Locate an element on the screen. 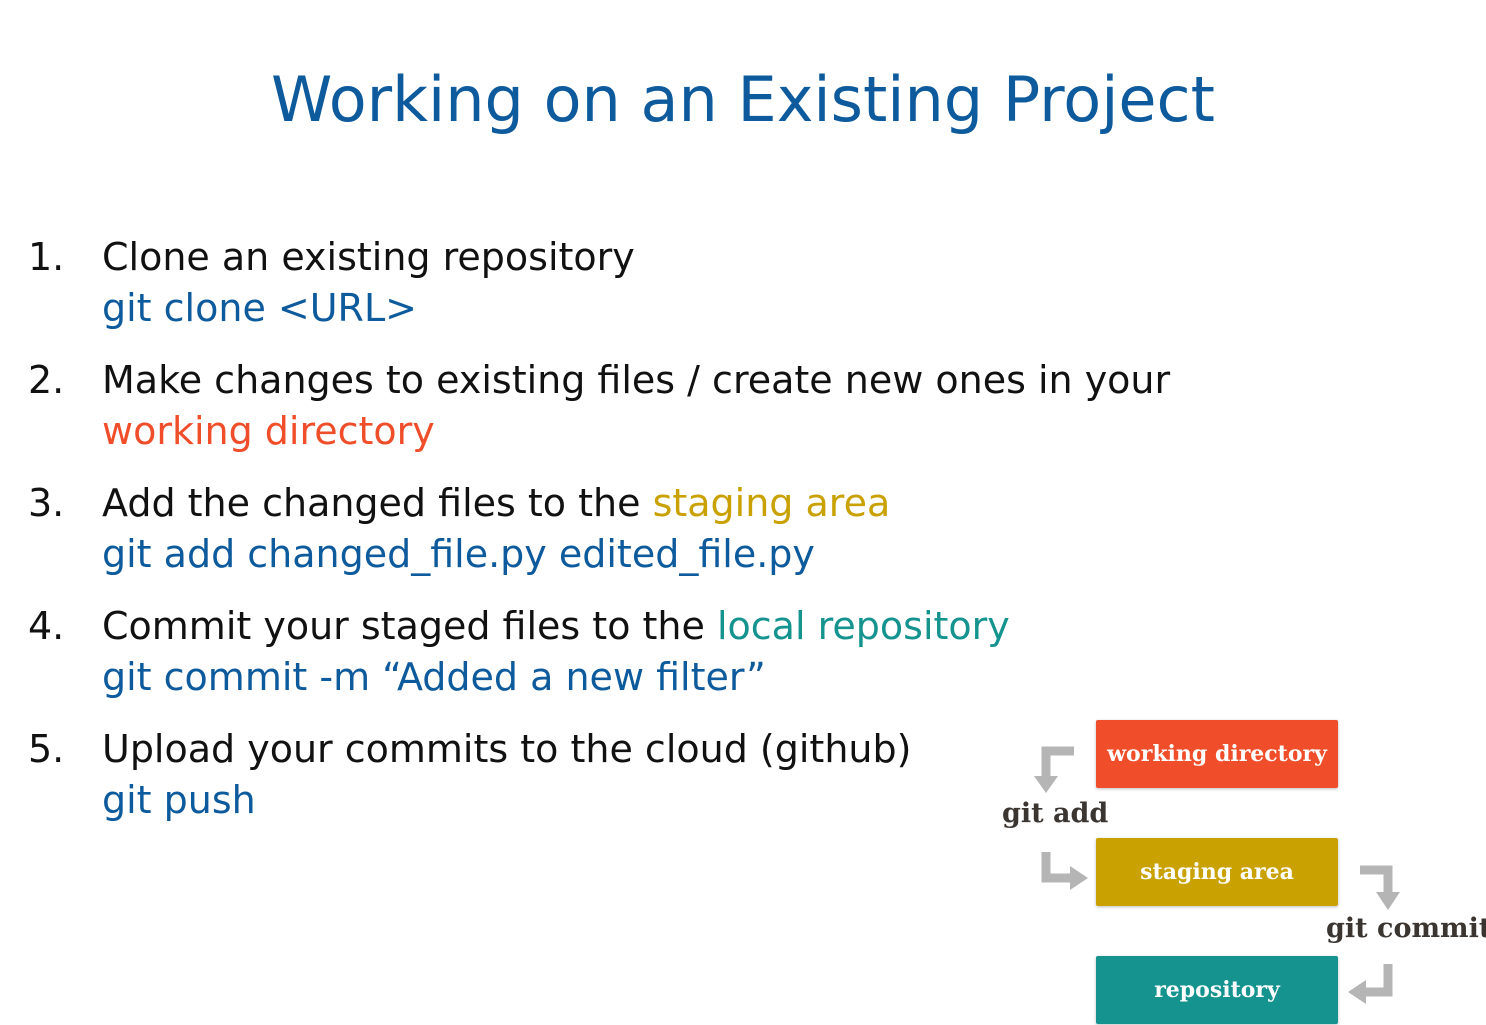 The width and height of the screenshot is (1486, 1025). step-number: 1. is located at coordinates (46, 257).